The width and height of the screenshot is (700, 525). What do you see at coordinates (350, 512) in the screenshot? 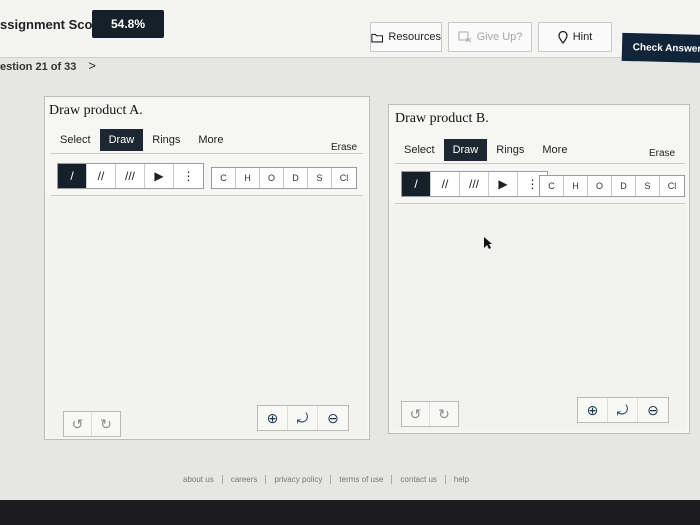
I see `screen-bezel` at bounding box center [350, 512].